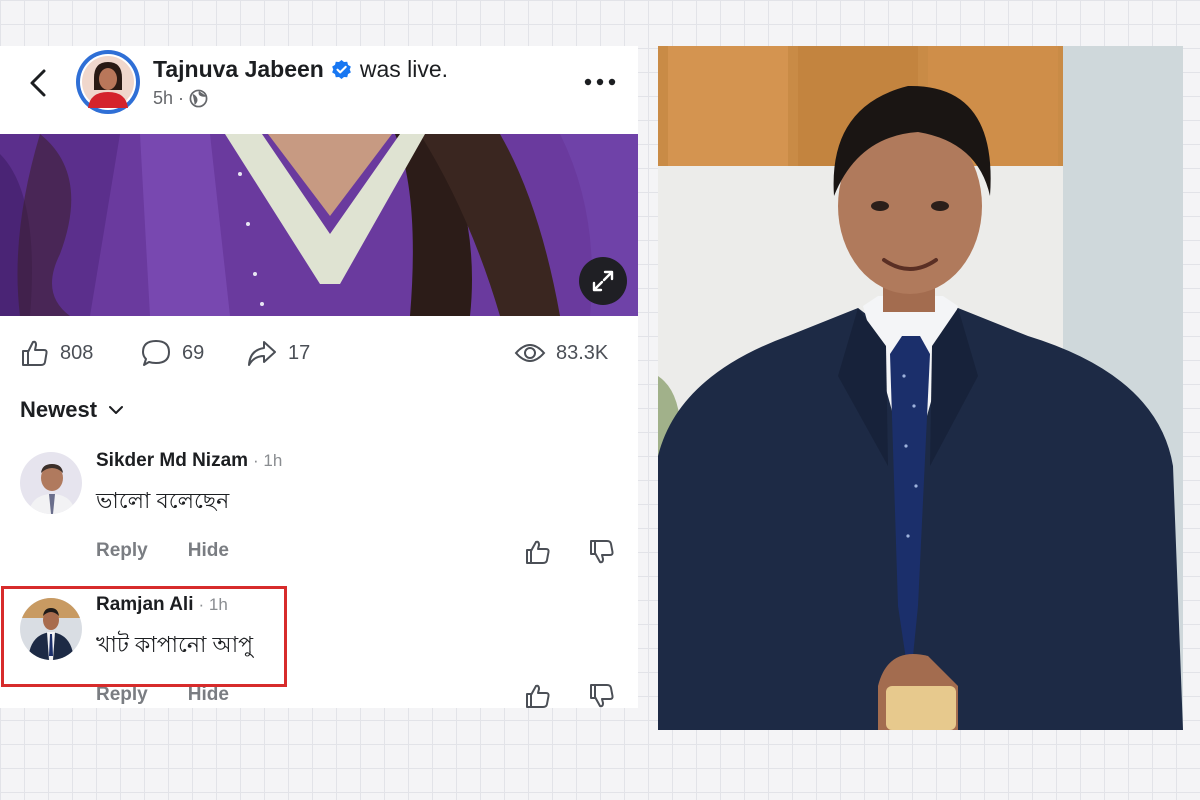 This screenshot has height=800, width=1200. I want to click on like-count: 808, so click(77, 352).